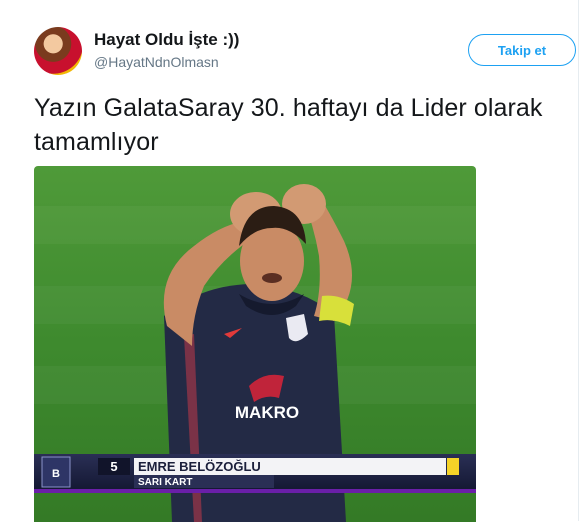 Image resolution: width=579 pixels, height=522 pixels. Describe the element at coordinates (199, 466) in the screenshot. I see `caption-player-name: EMRE BELÖZOĞLU` at that location.